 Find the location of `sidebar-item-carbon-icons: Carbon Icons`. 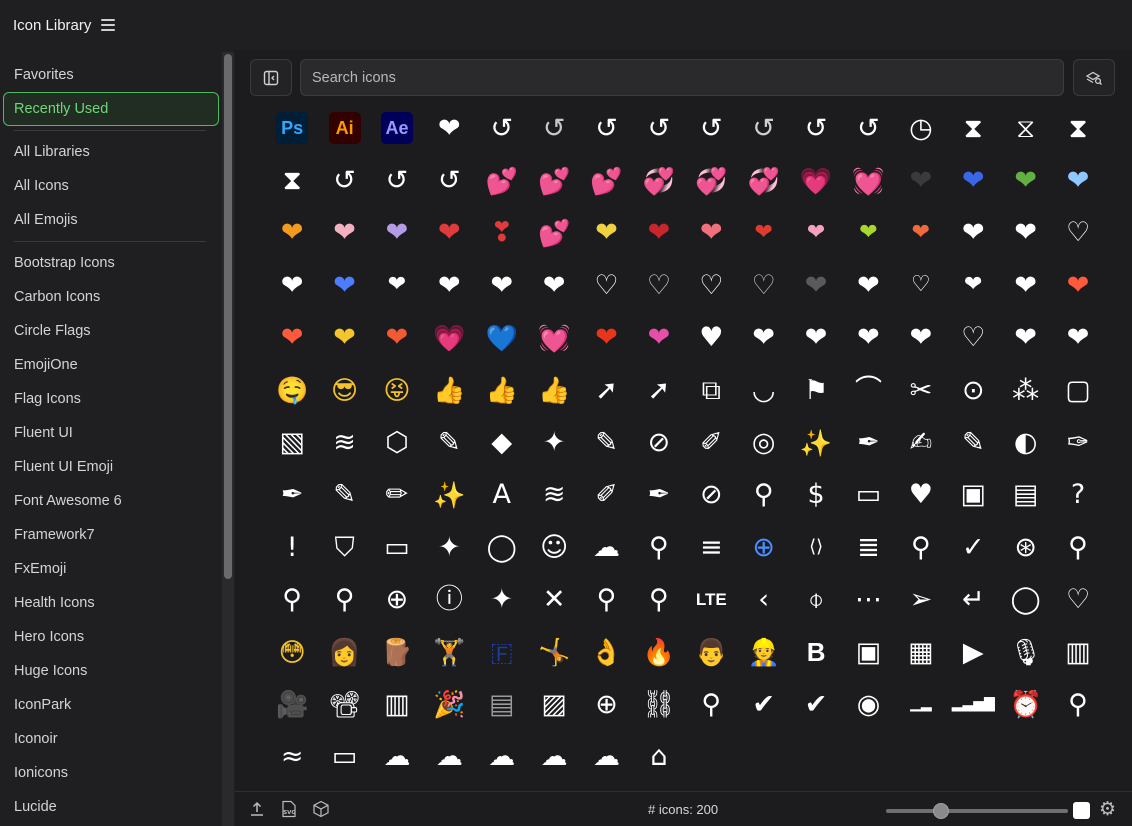

sidebar-item-carbon-icons: Carbon Icons is located at coordinates (111, 297).